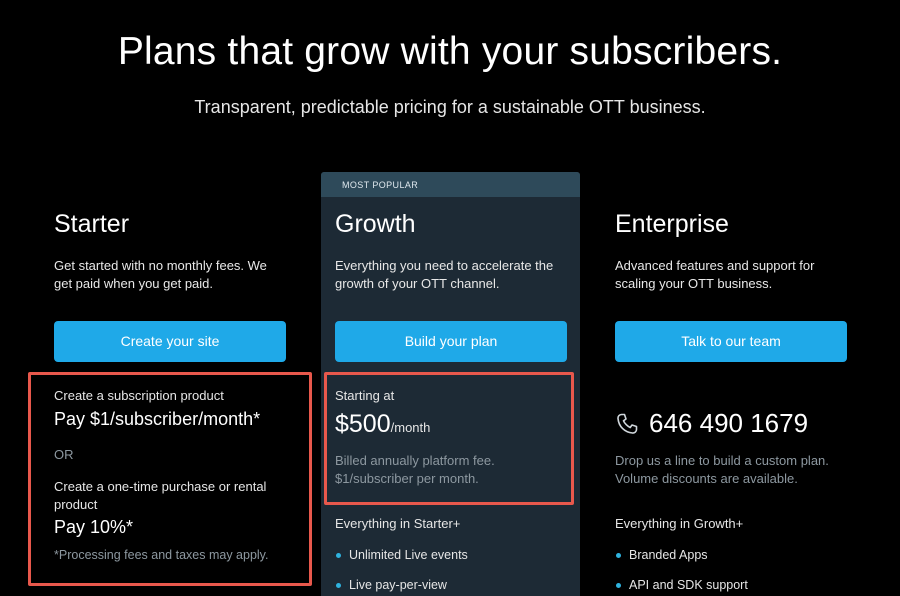 The image size is (900, 596). Describe the element at coordinates (450, 184) in the screenshot. I see `most-popular-badge: MOST POPULAR` at that location.